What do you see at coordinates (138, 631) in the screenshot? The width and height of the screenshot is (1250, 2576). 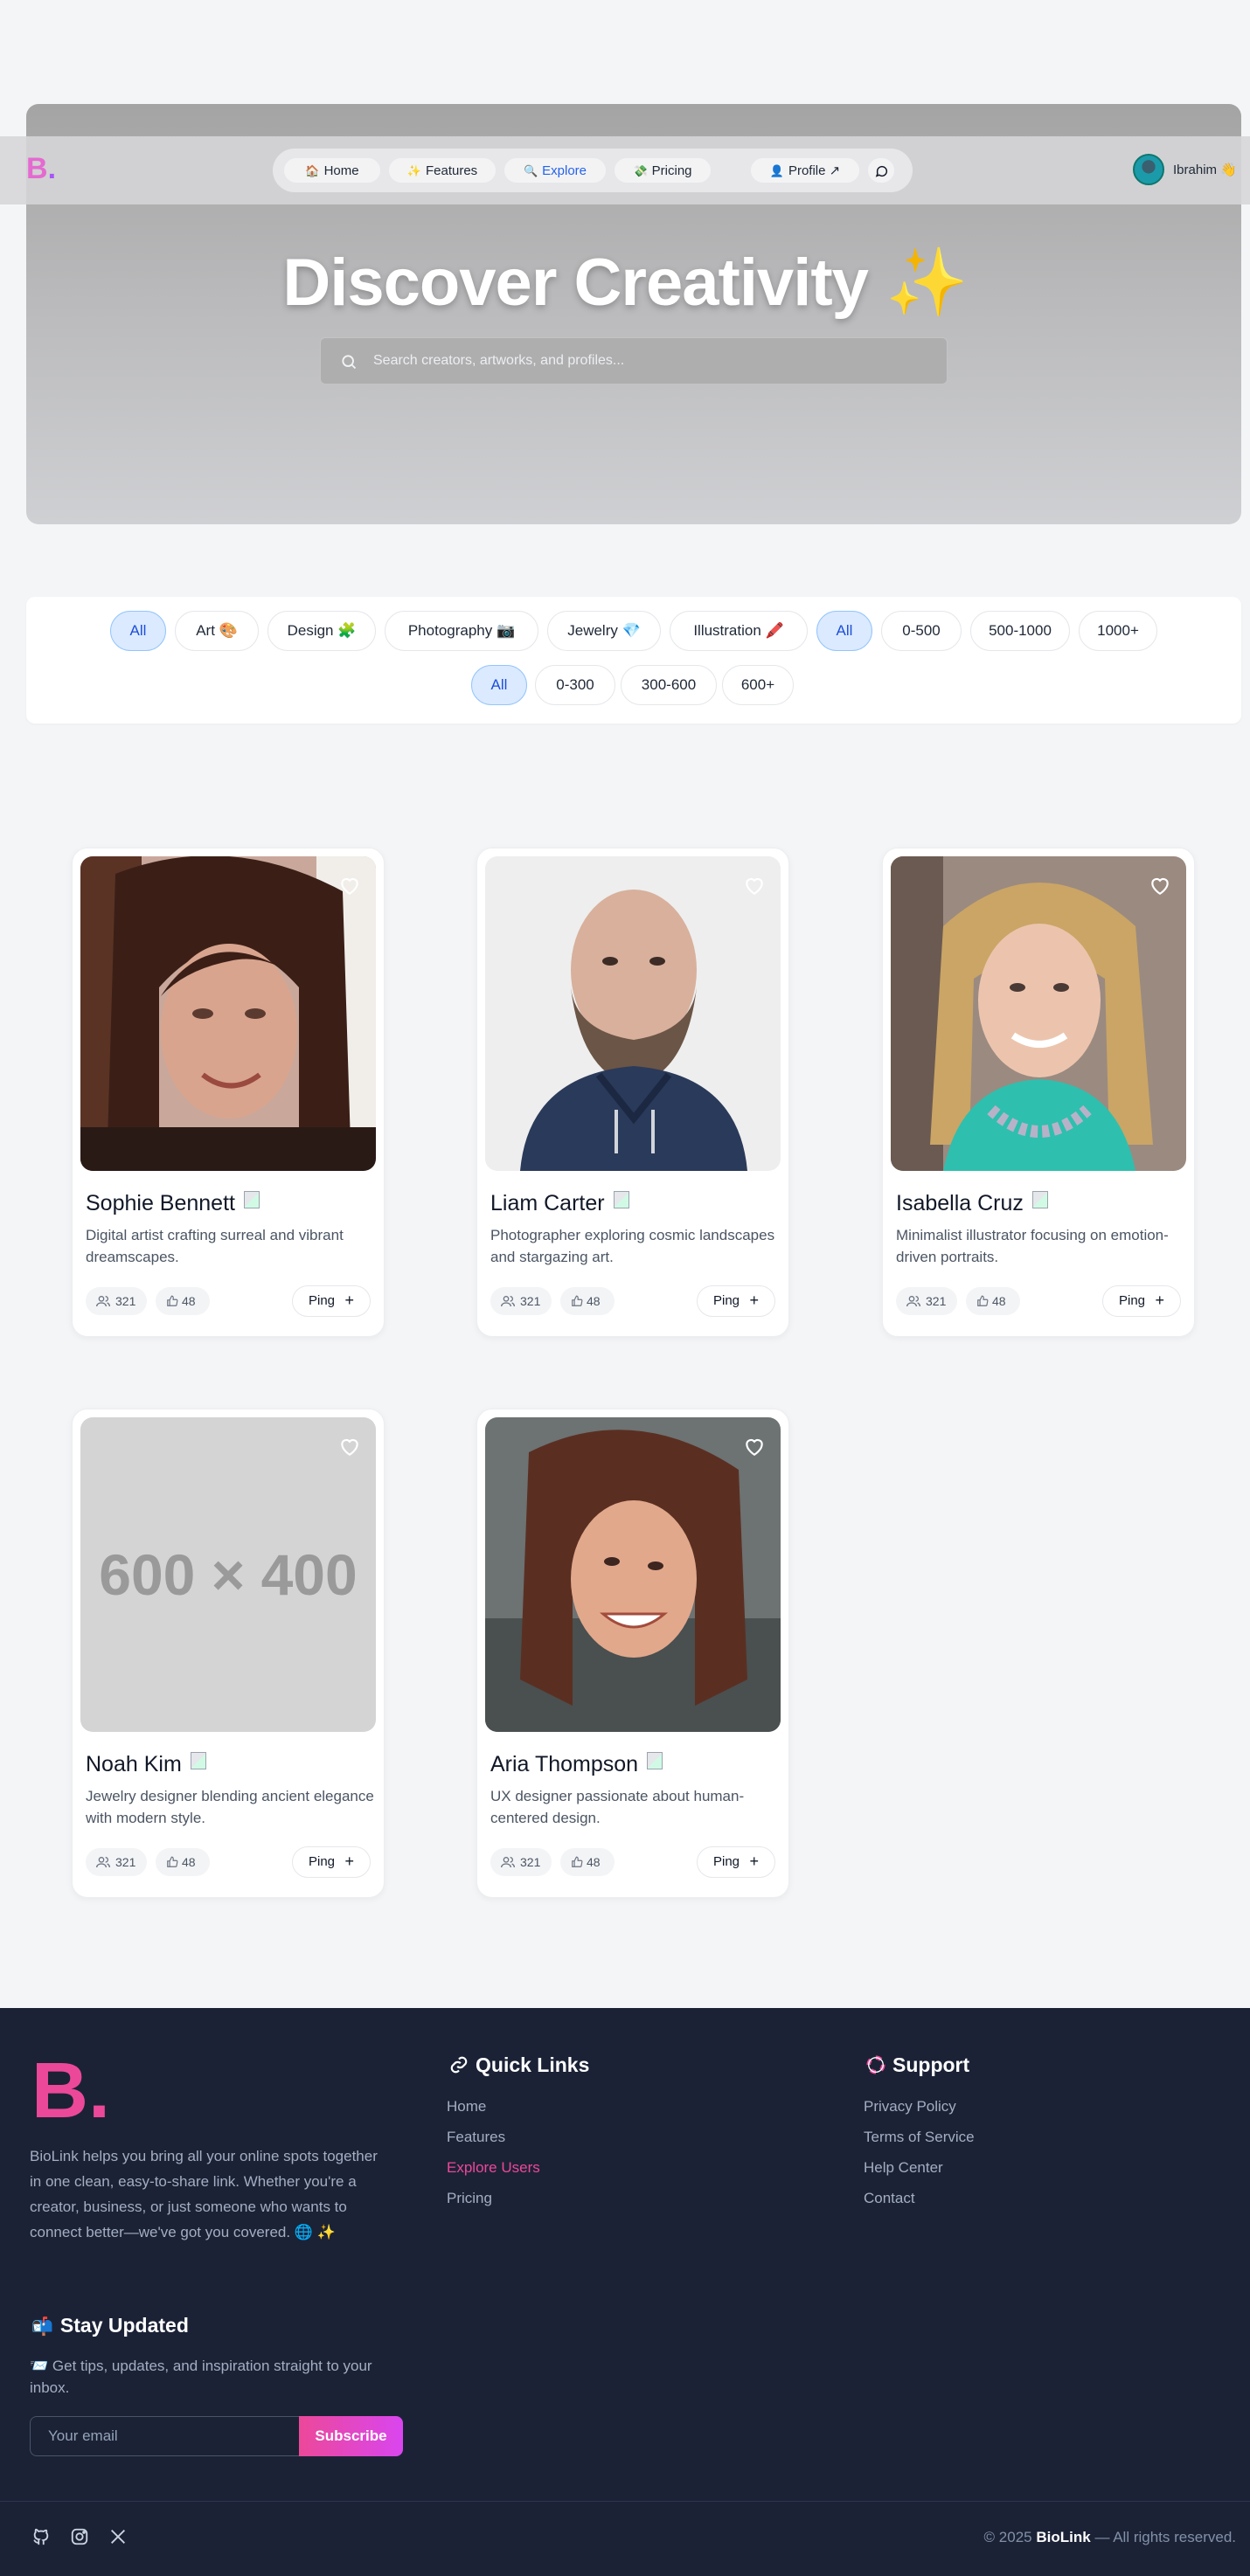 I see `filter-category-all: All` at bounding box center [138, 631].